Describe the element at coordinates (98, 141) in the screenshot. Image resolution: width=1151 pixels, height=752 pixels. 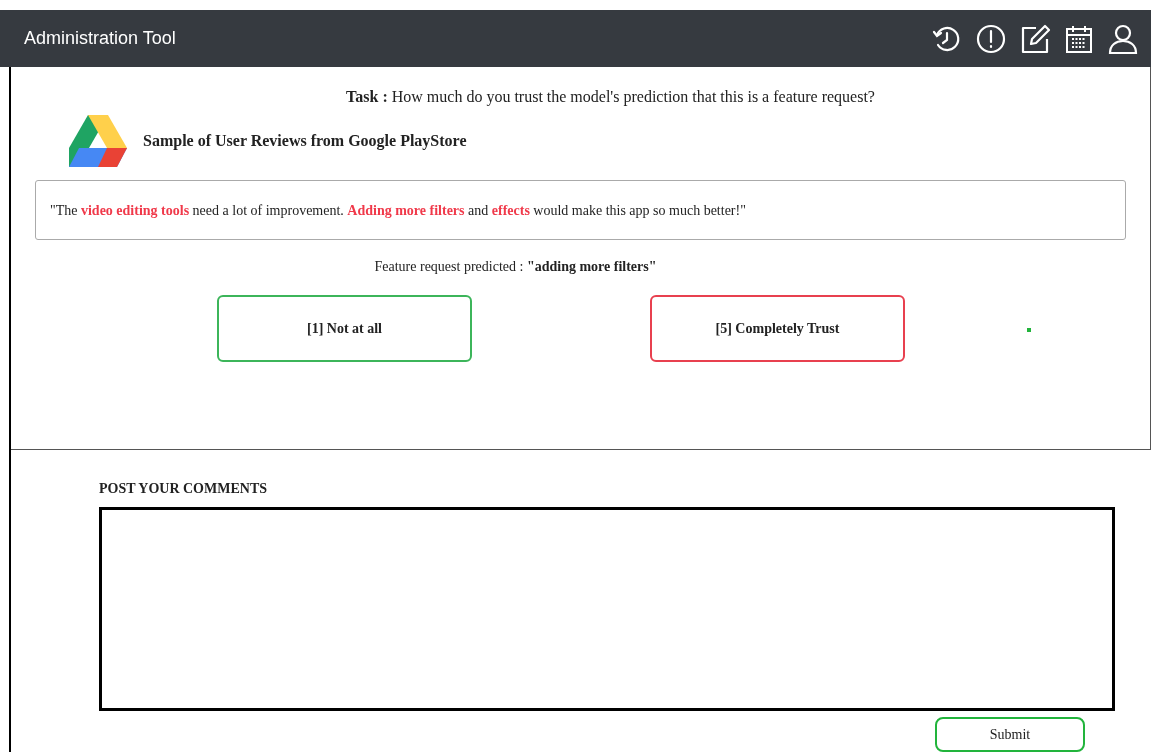
I see `drive-logo-icon` at that location.